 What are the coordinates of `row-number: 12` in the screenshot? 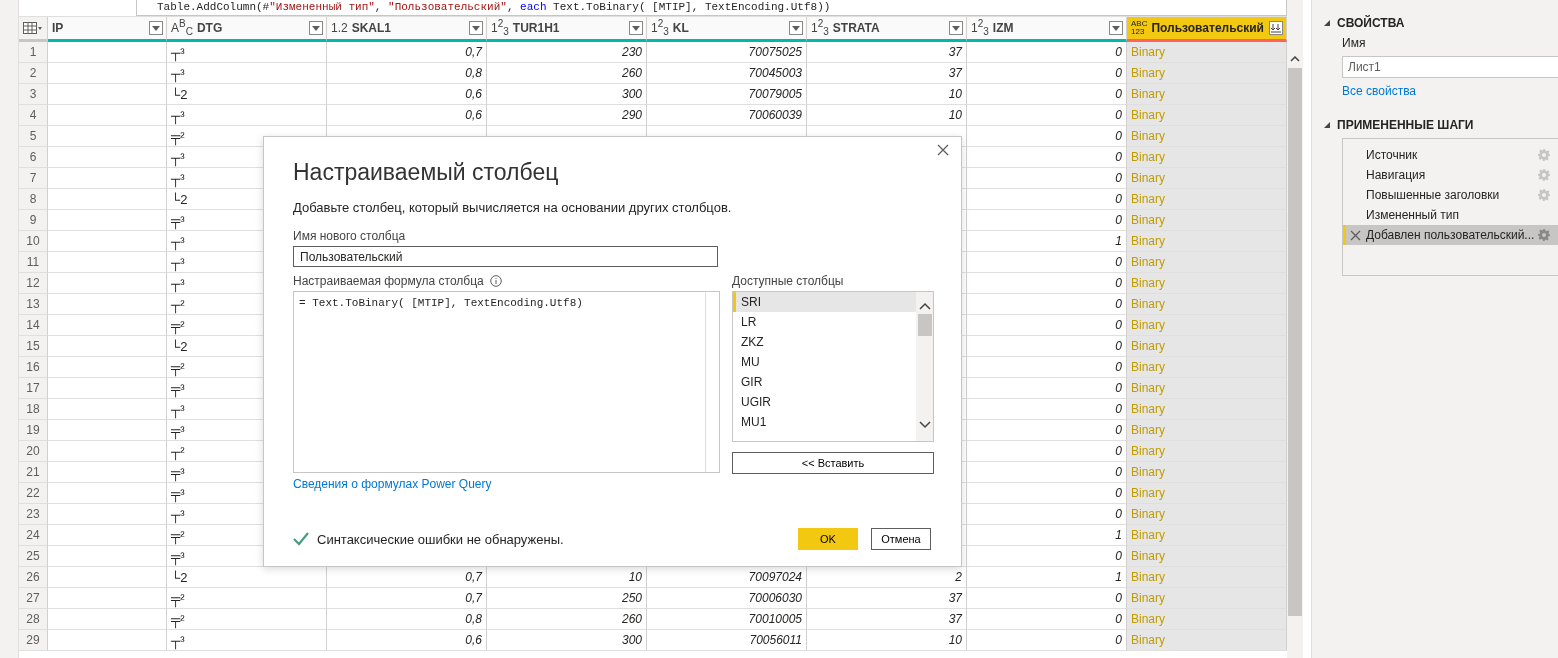 It's located at (33, 283).